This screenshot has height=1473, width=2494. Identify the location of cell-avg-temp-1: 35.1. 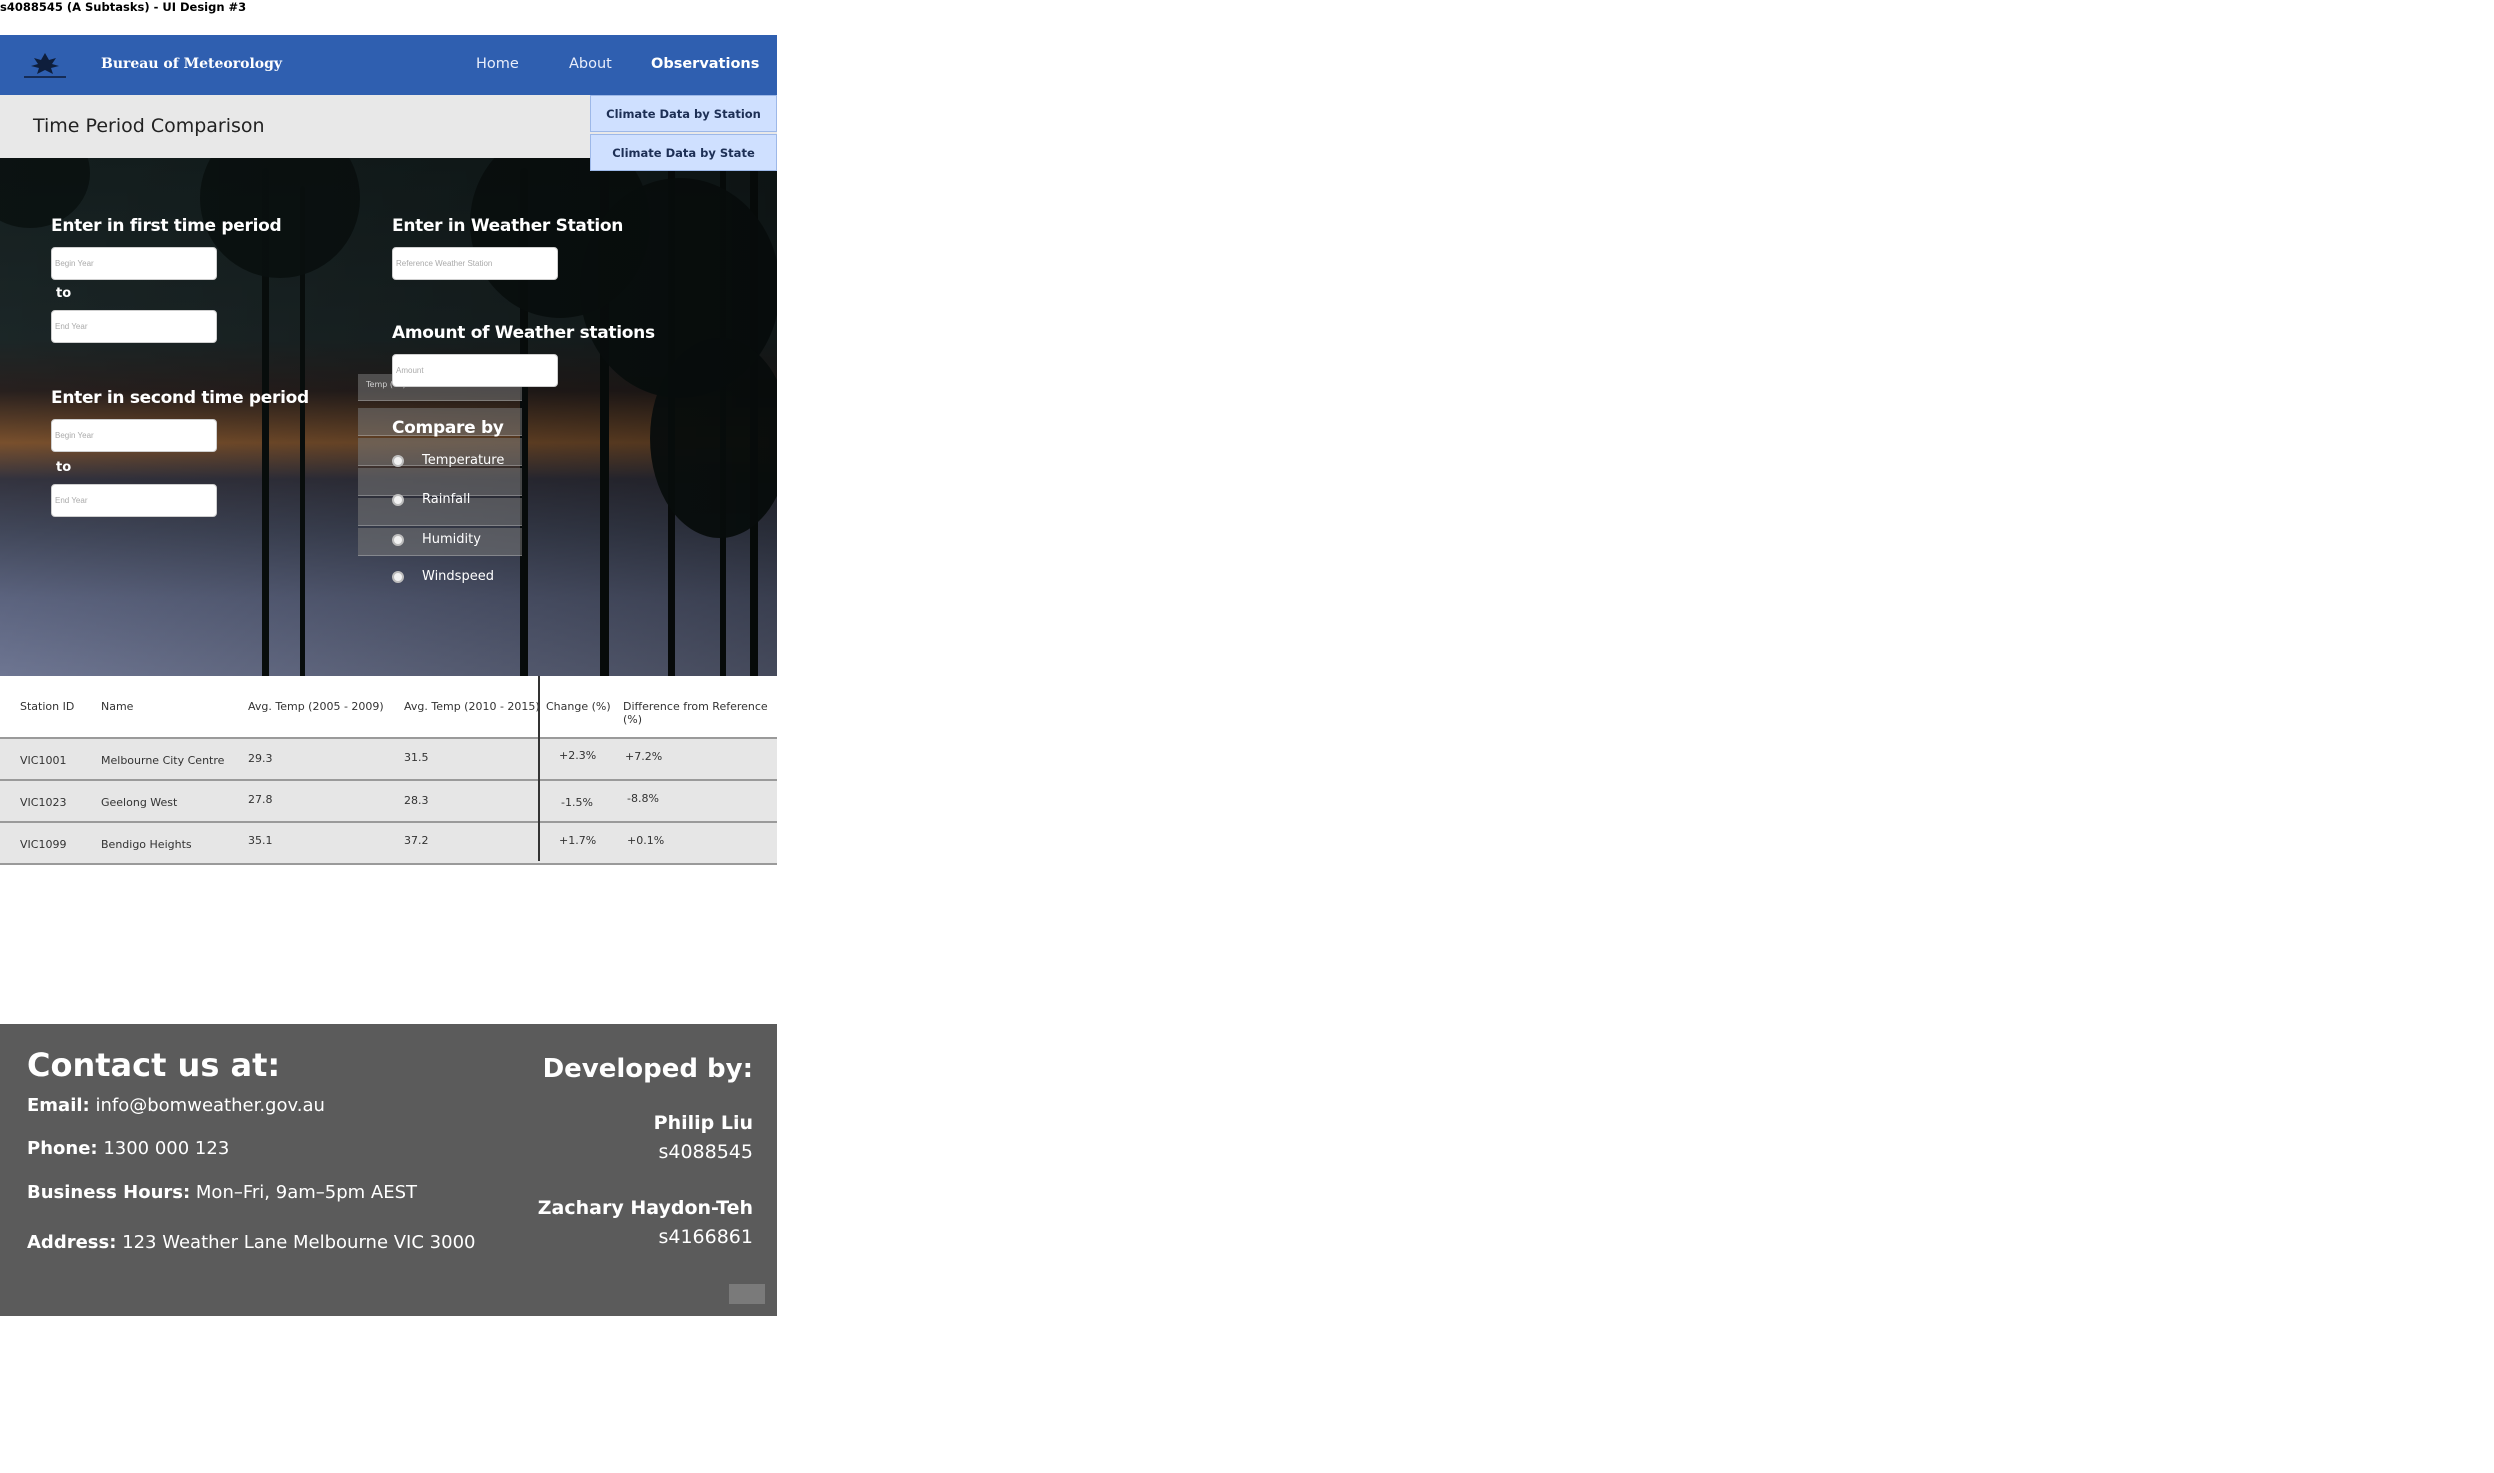
(260, 840).